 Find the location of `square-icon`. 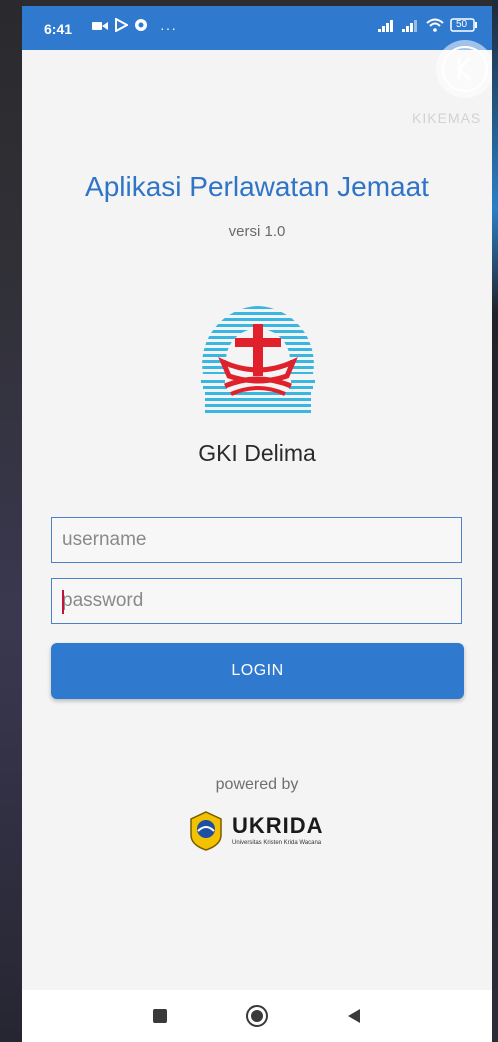

square-icon is located at coordinates (160, 1016).